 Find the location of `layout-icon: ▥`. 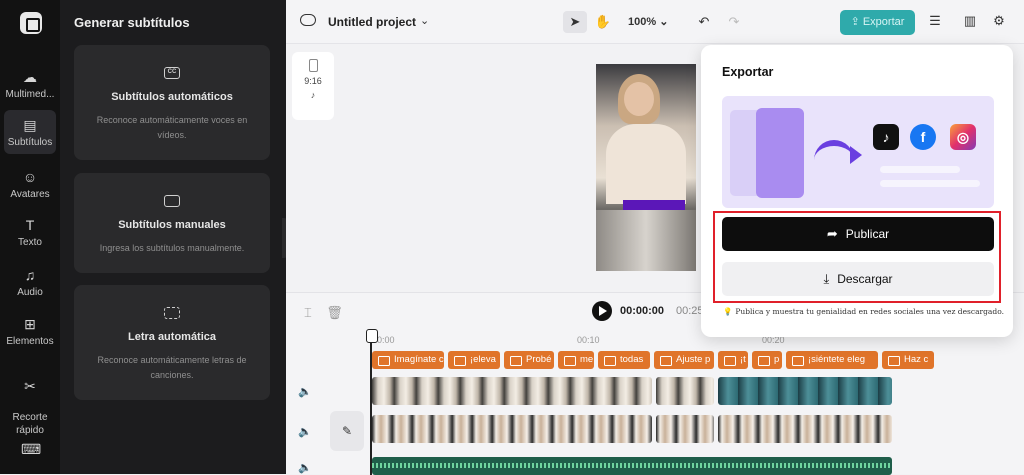

layout-icon: ▥ is located at coordinates (970, 21).